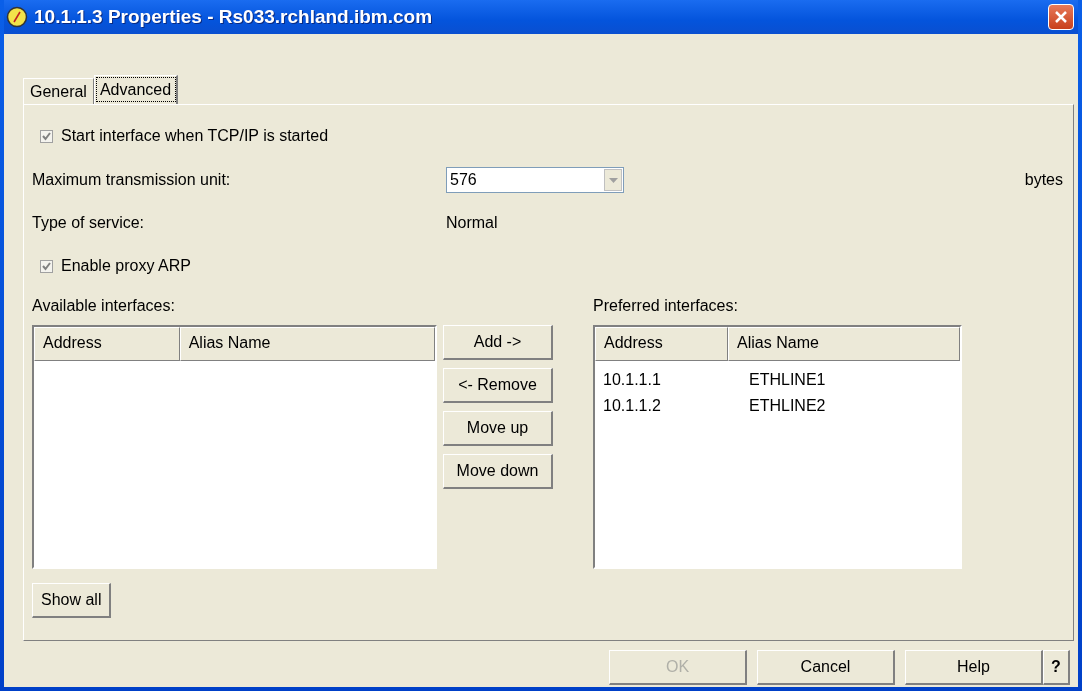  Describe the element at coordinates (1056, 667) in the screenshot. I see `dialog-button: ?` at that location.